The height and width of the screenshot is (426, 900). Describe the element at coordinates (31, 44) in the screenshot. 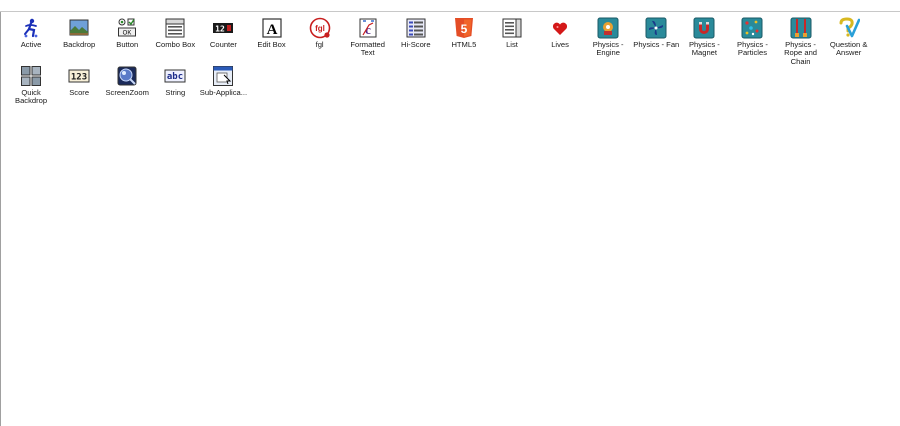

I see `object-label: Active` at that location.